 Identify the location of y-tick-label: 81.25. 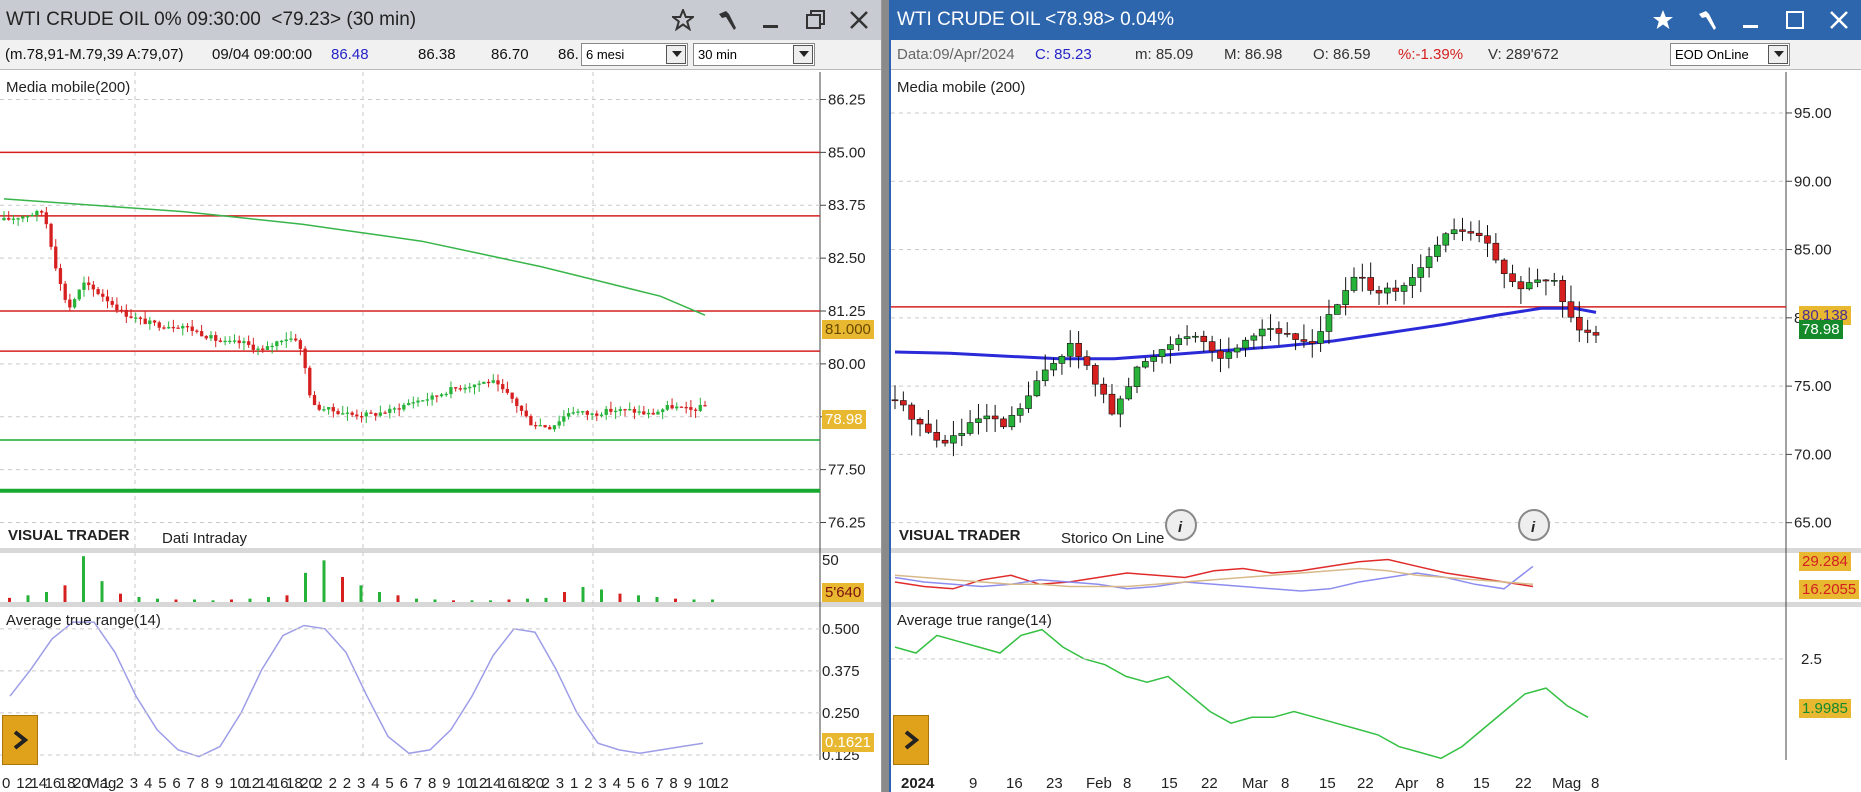
(847, 311).